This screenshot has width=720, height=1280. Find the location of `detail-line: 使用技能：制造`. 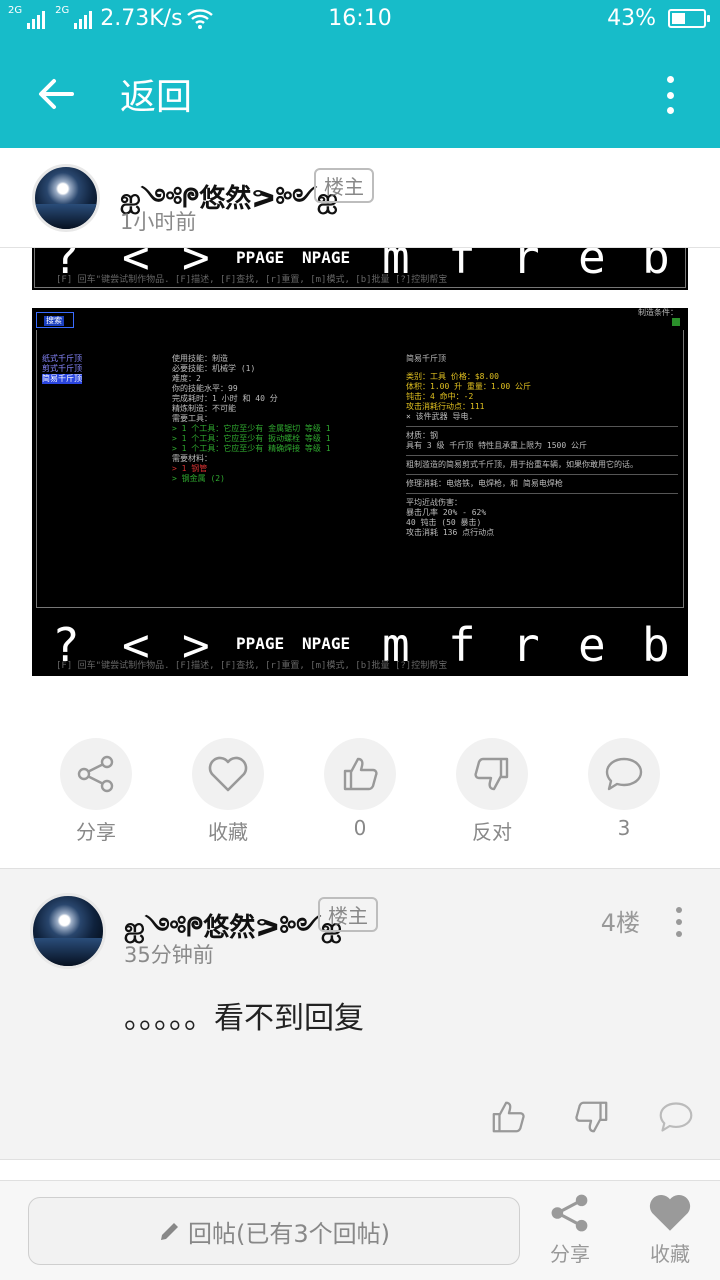

detail-line: 使用技能：制造 is located at coordinates (200, 358).